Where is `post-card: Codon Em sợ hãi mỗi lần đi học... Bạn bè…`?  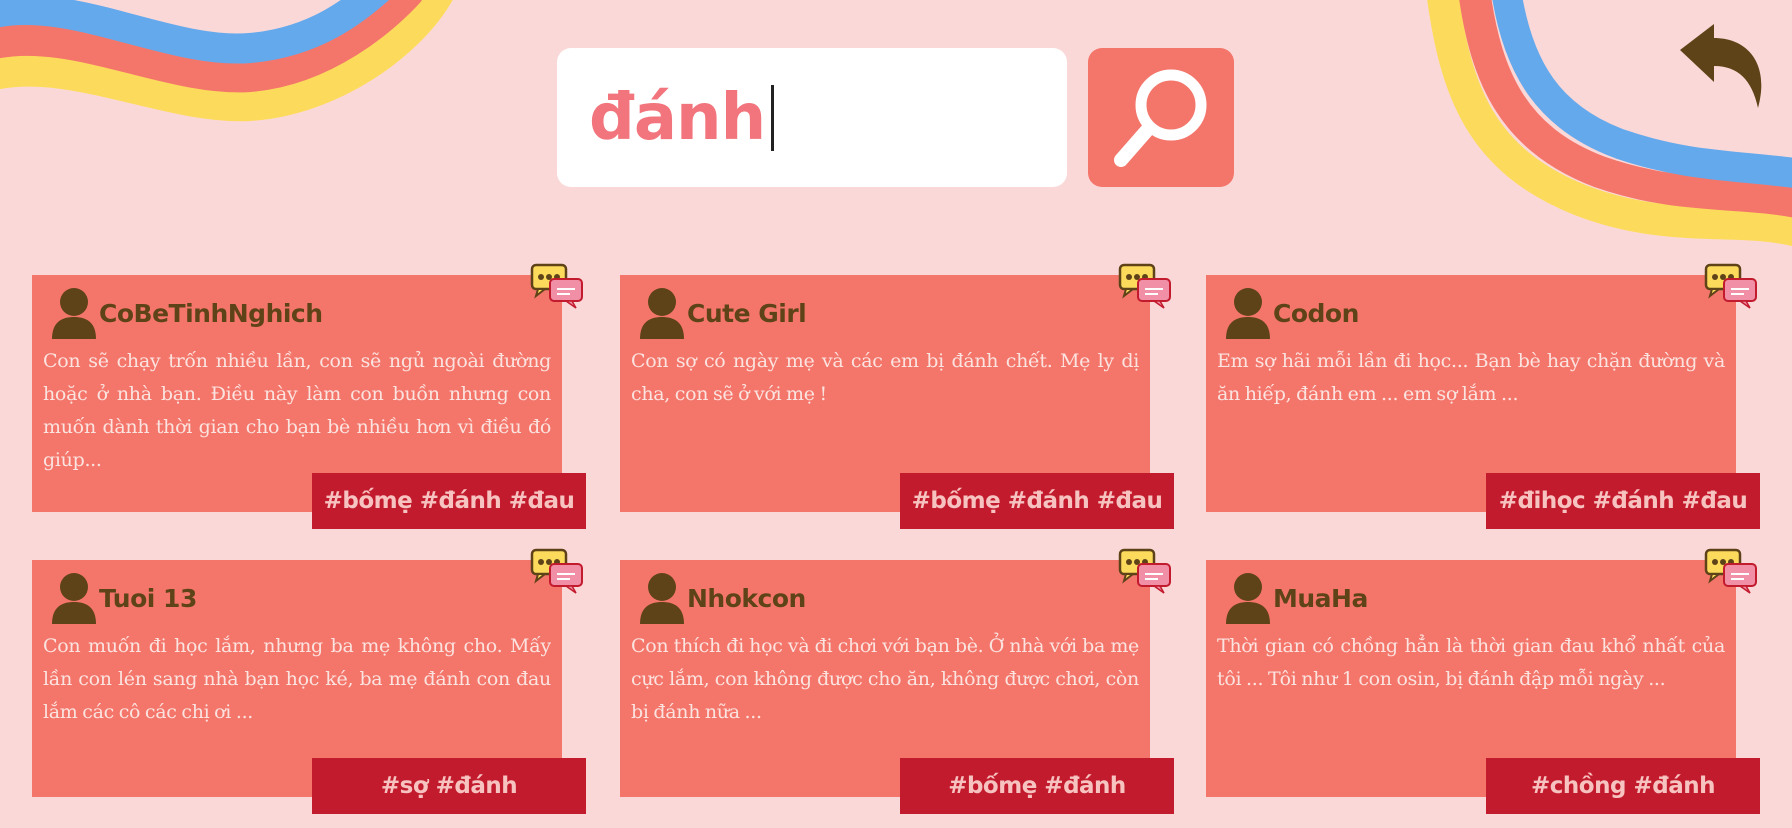 post-card: Codon Em sợ hãi mỗi lần đi học... Bạn bè… is located at coordinates (1483, 396).